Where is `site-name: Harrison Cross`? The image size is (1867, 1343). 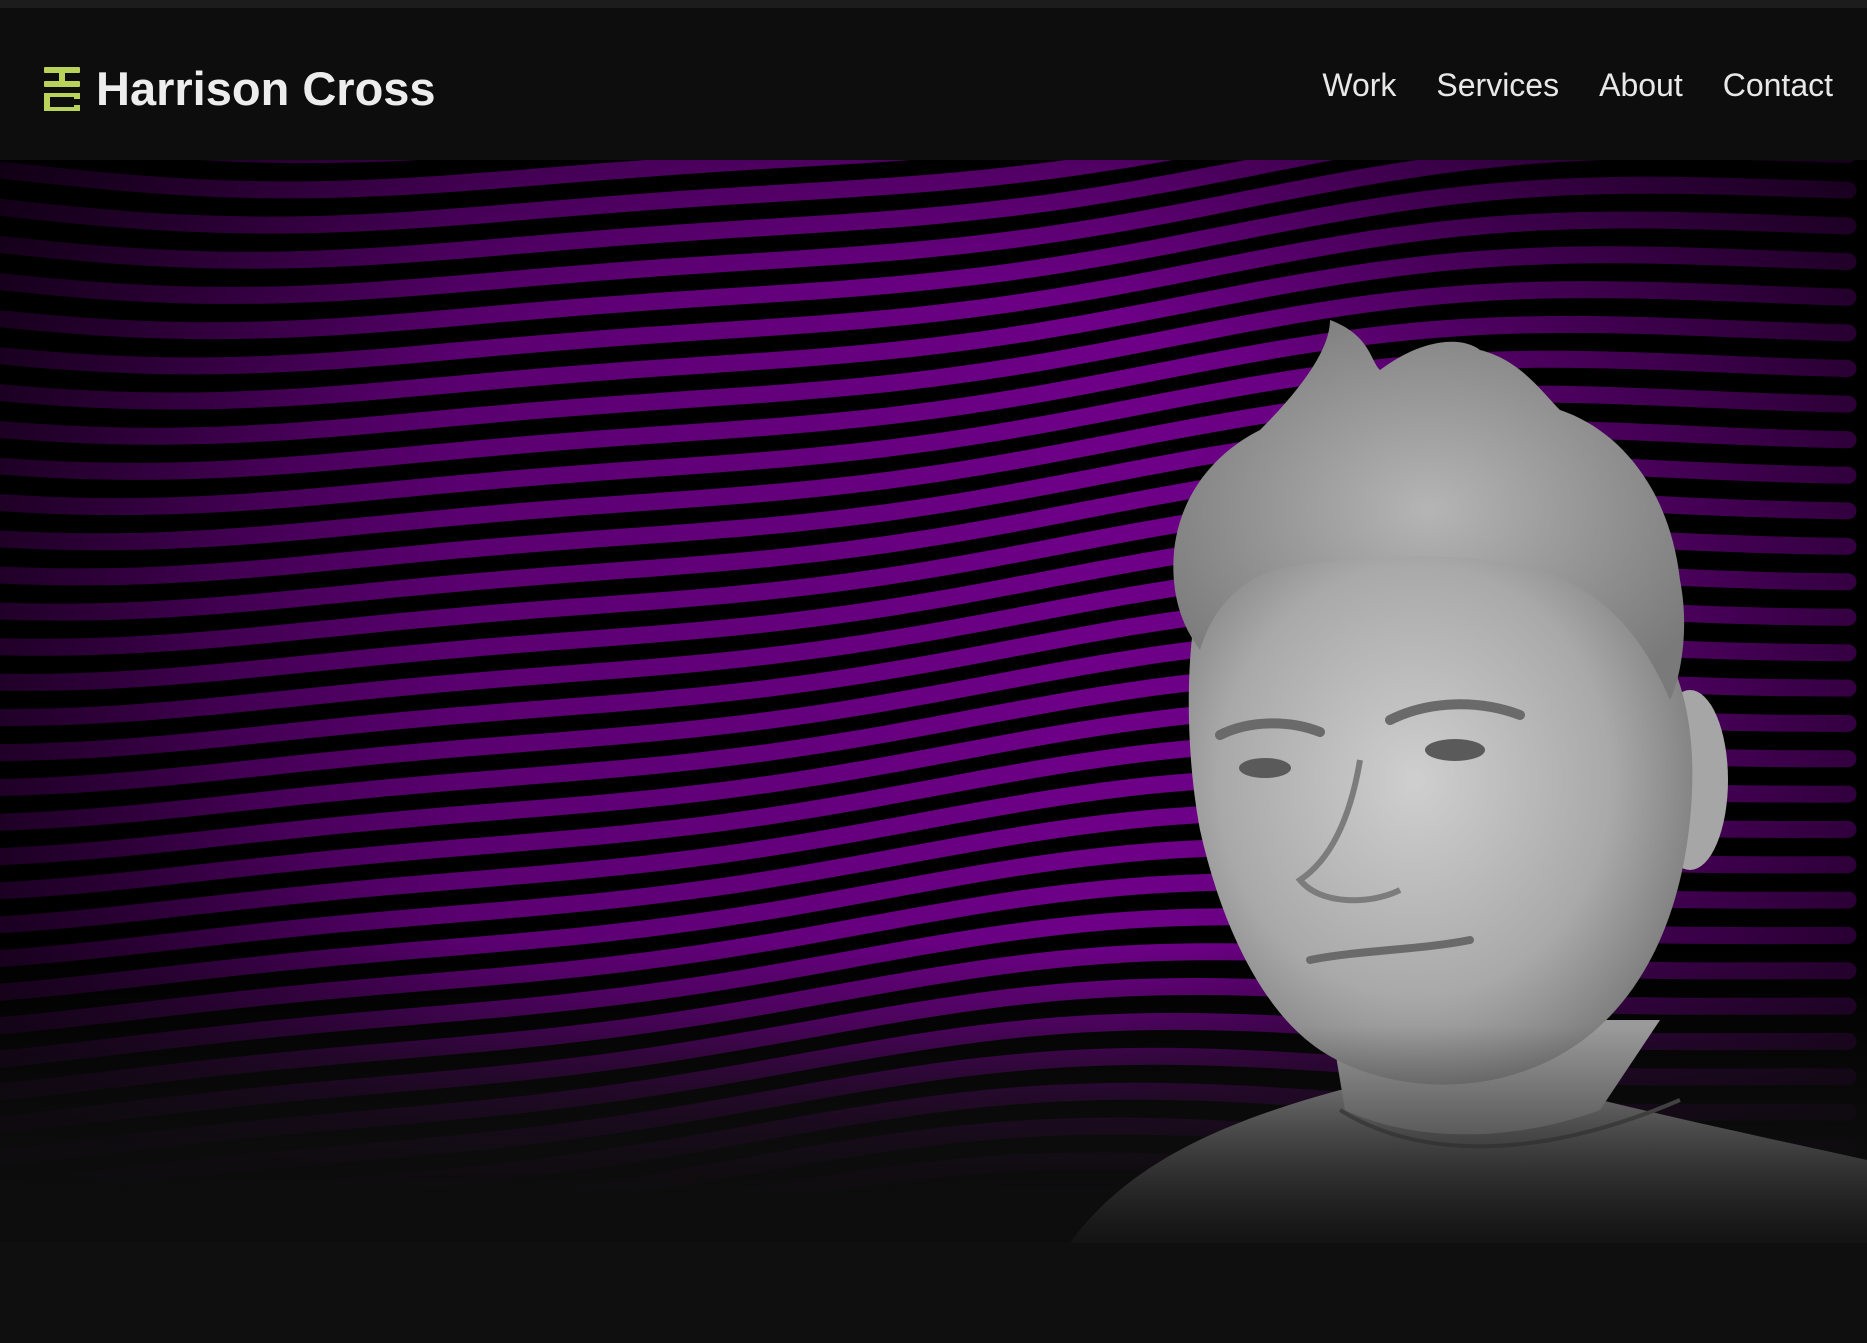
site-name: Harrison Cross is located at coordinates (266, 88).